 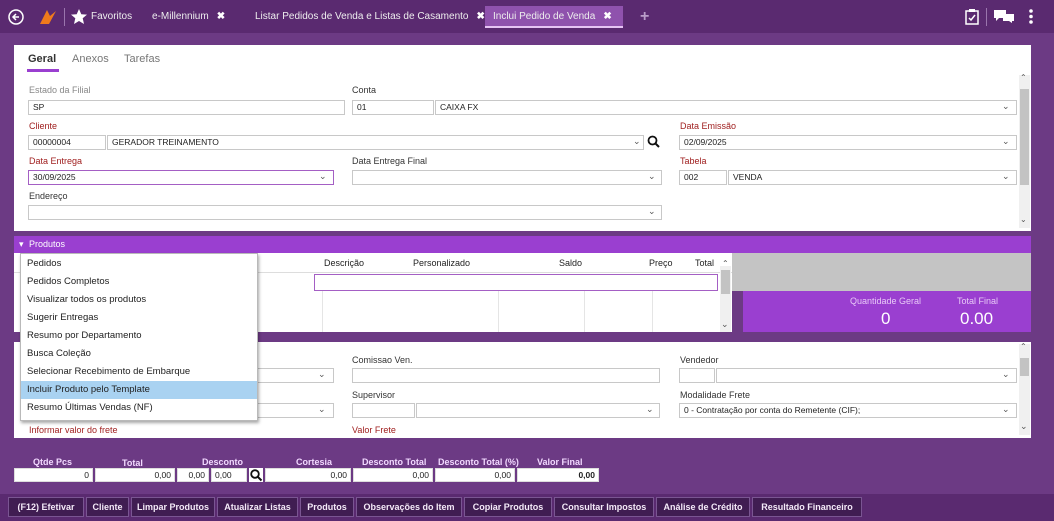 What do you see at coordinates (139, 318) in the screenshot?
I see `menu-item-sugerir-entregas: Sugerir Entregas` at bounding box center [139, 318].